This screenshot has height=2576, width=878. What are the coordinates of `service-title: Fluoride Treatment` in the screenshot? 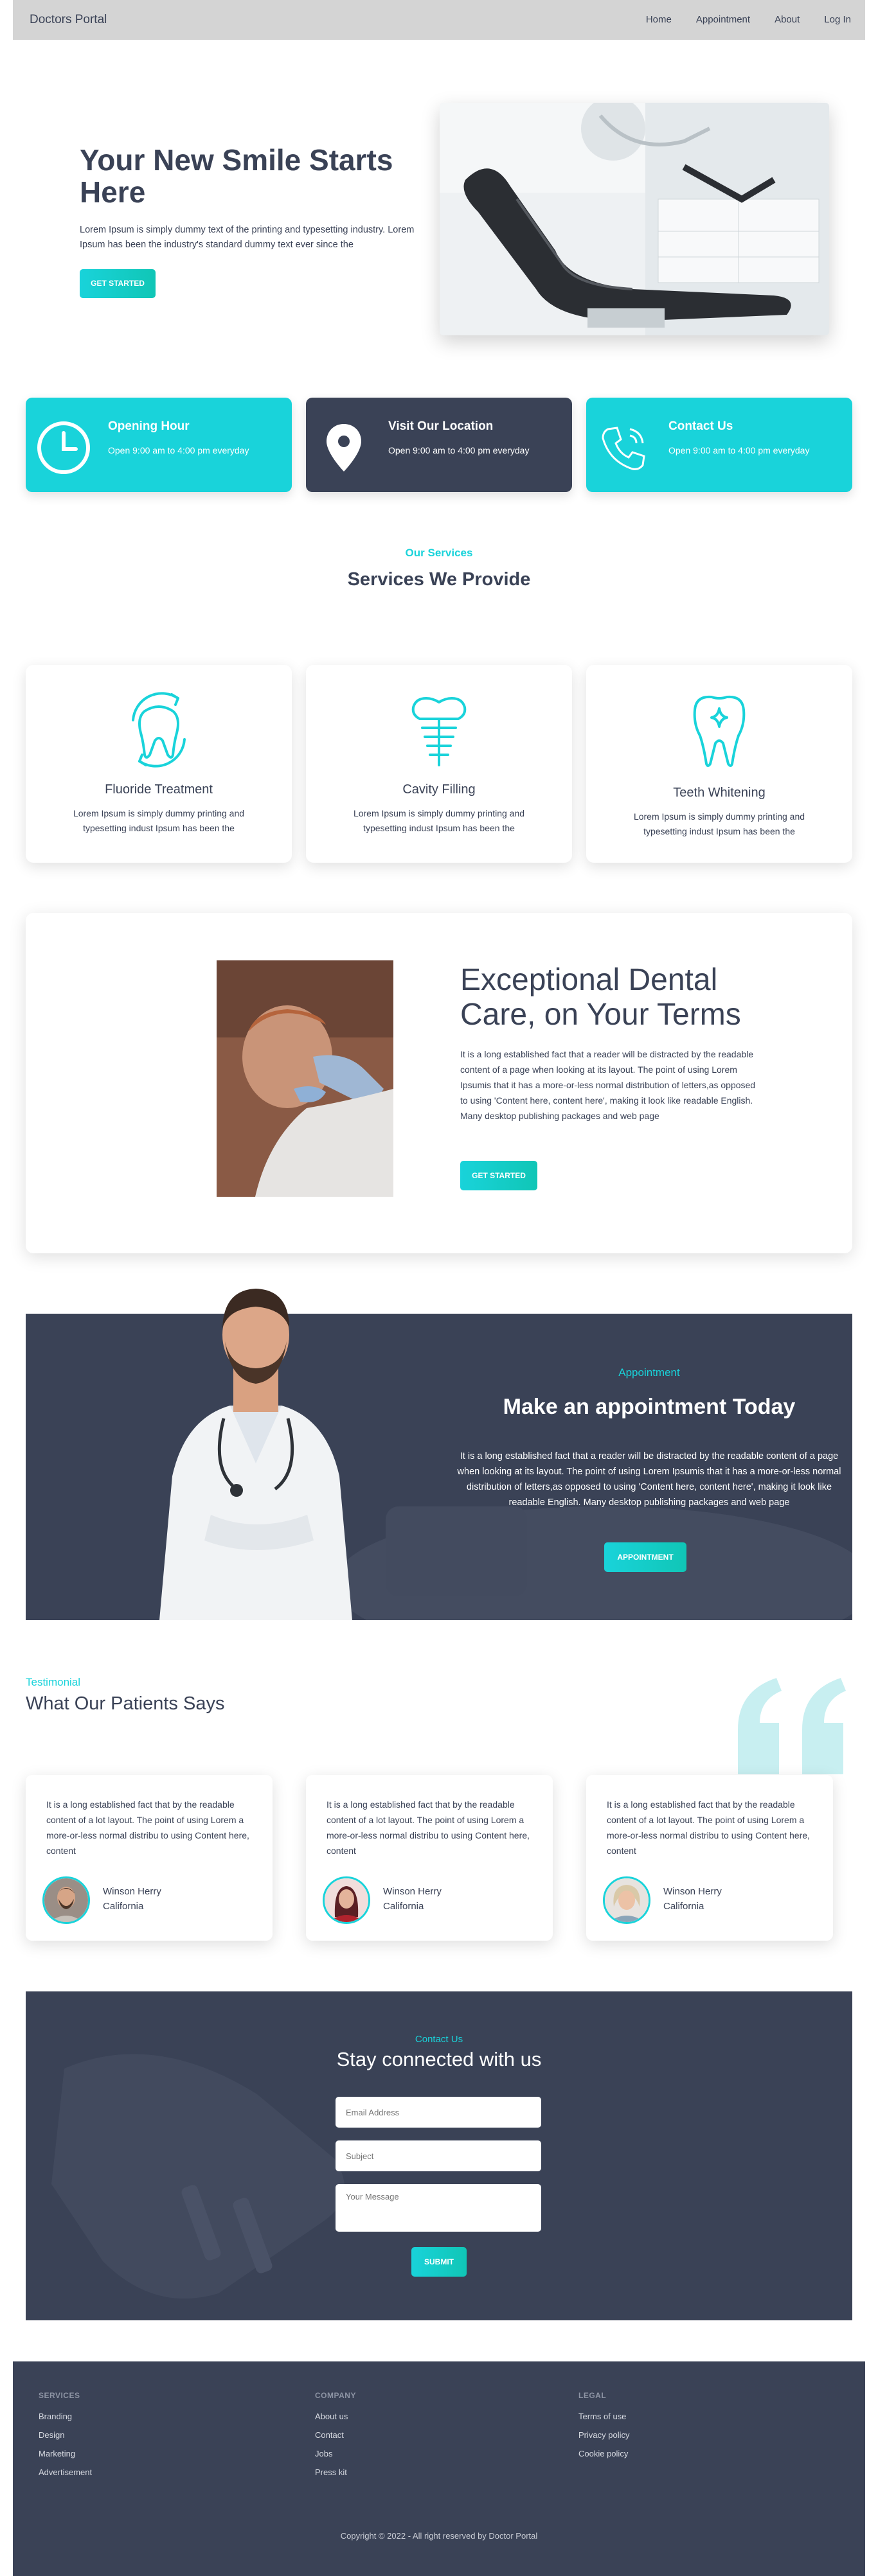 It's located at (159, 789).